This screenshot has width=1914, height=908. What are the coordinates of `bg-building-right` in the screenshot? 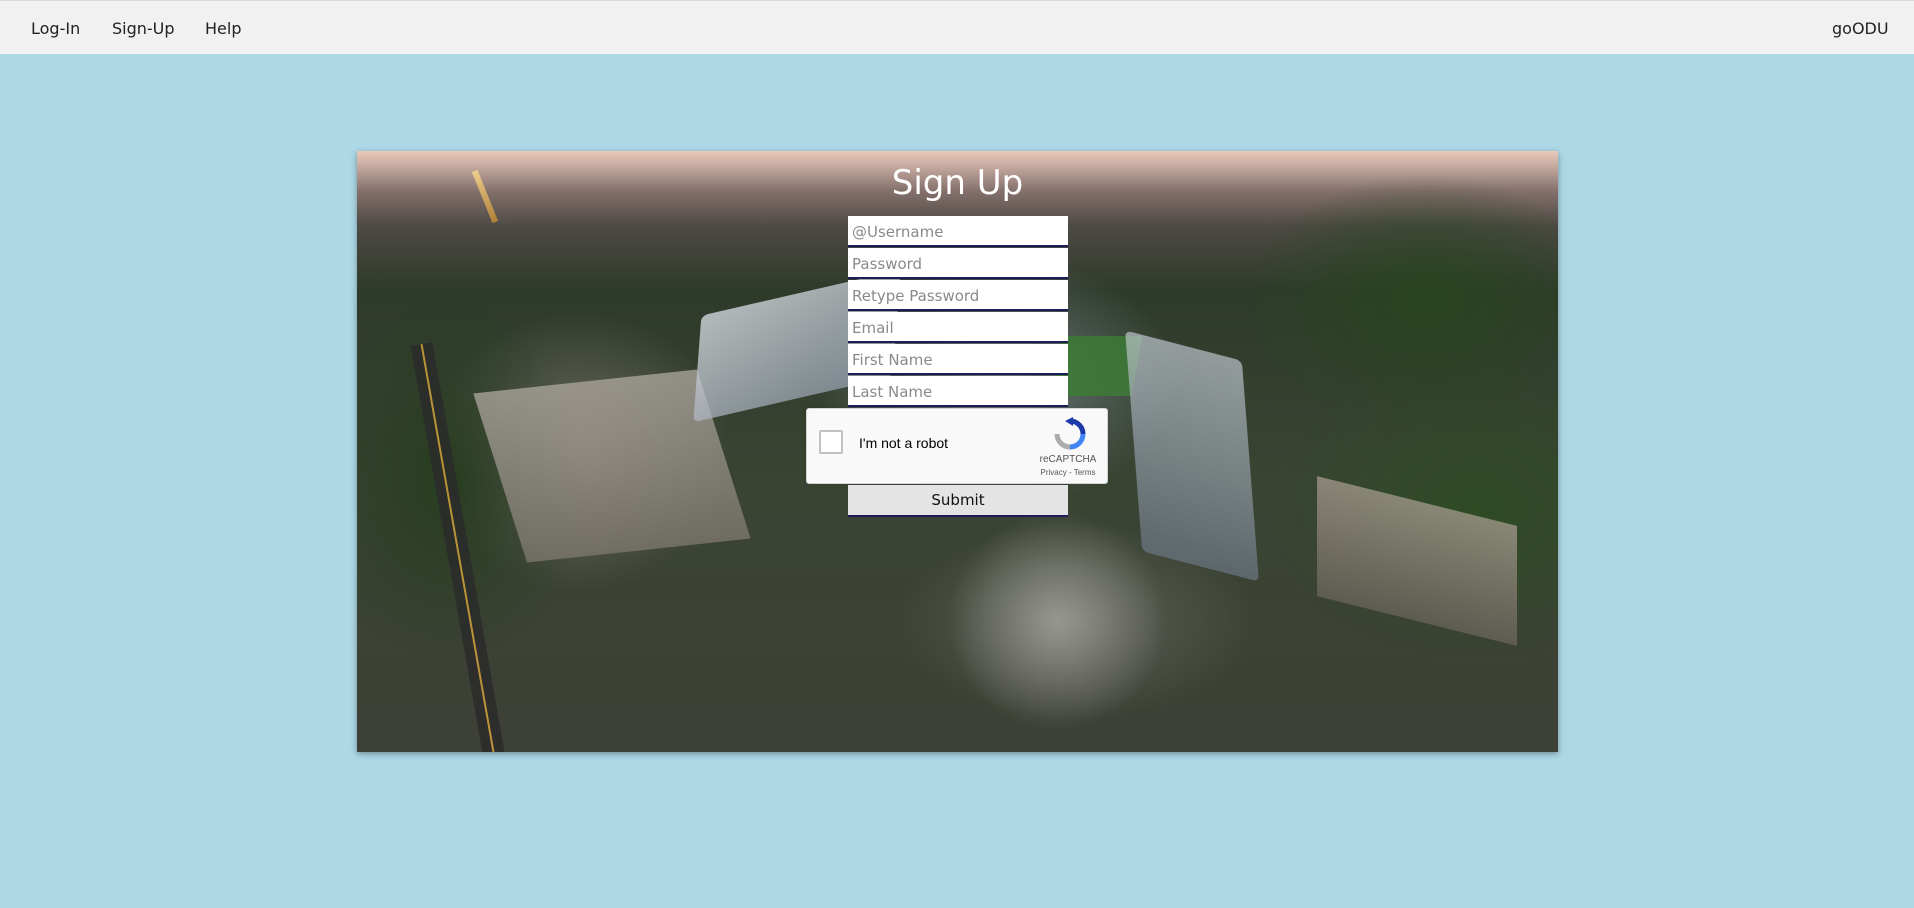 It's located at (1417, 561).